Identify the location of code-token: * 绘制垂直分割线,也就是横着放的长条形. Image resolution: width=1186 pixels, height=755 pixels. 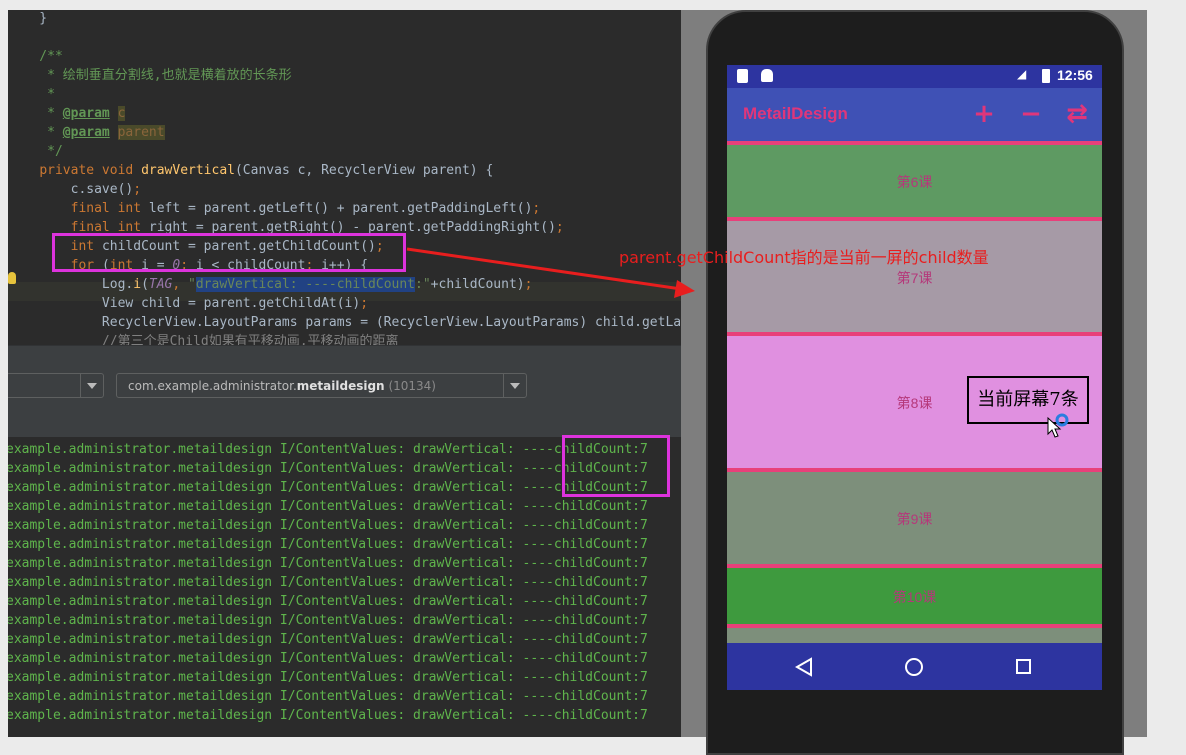
(150, 75).